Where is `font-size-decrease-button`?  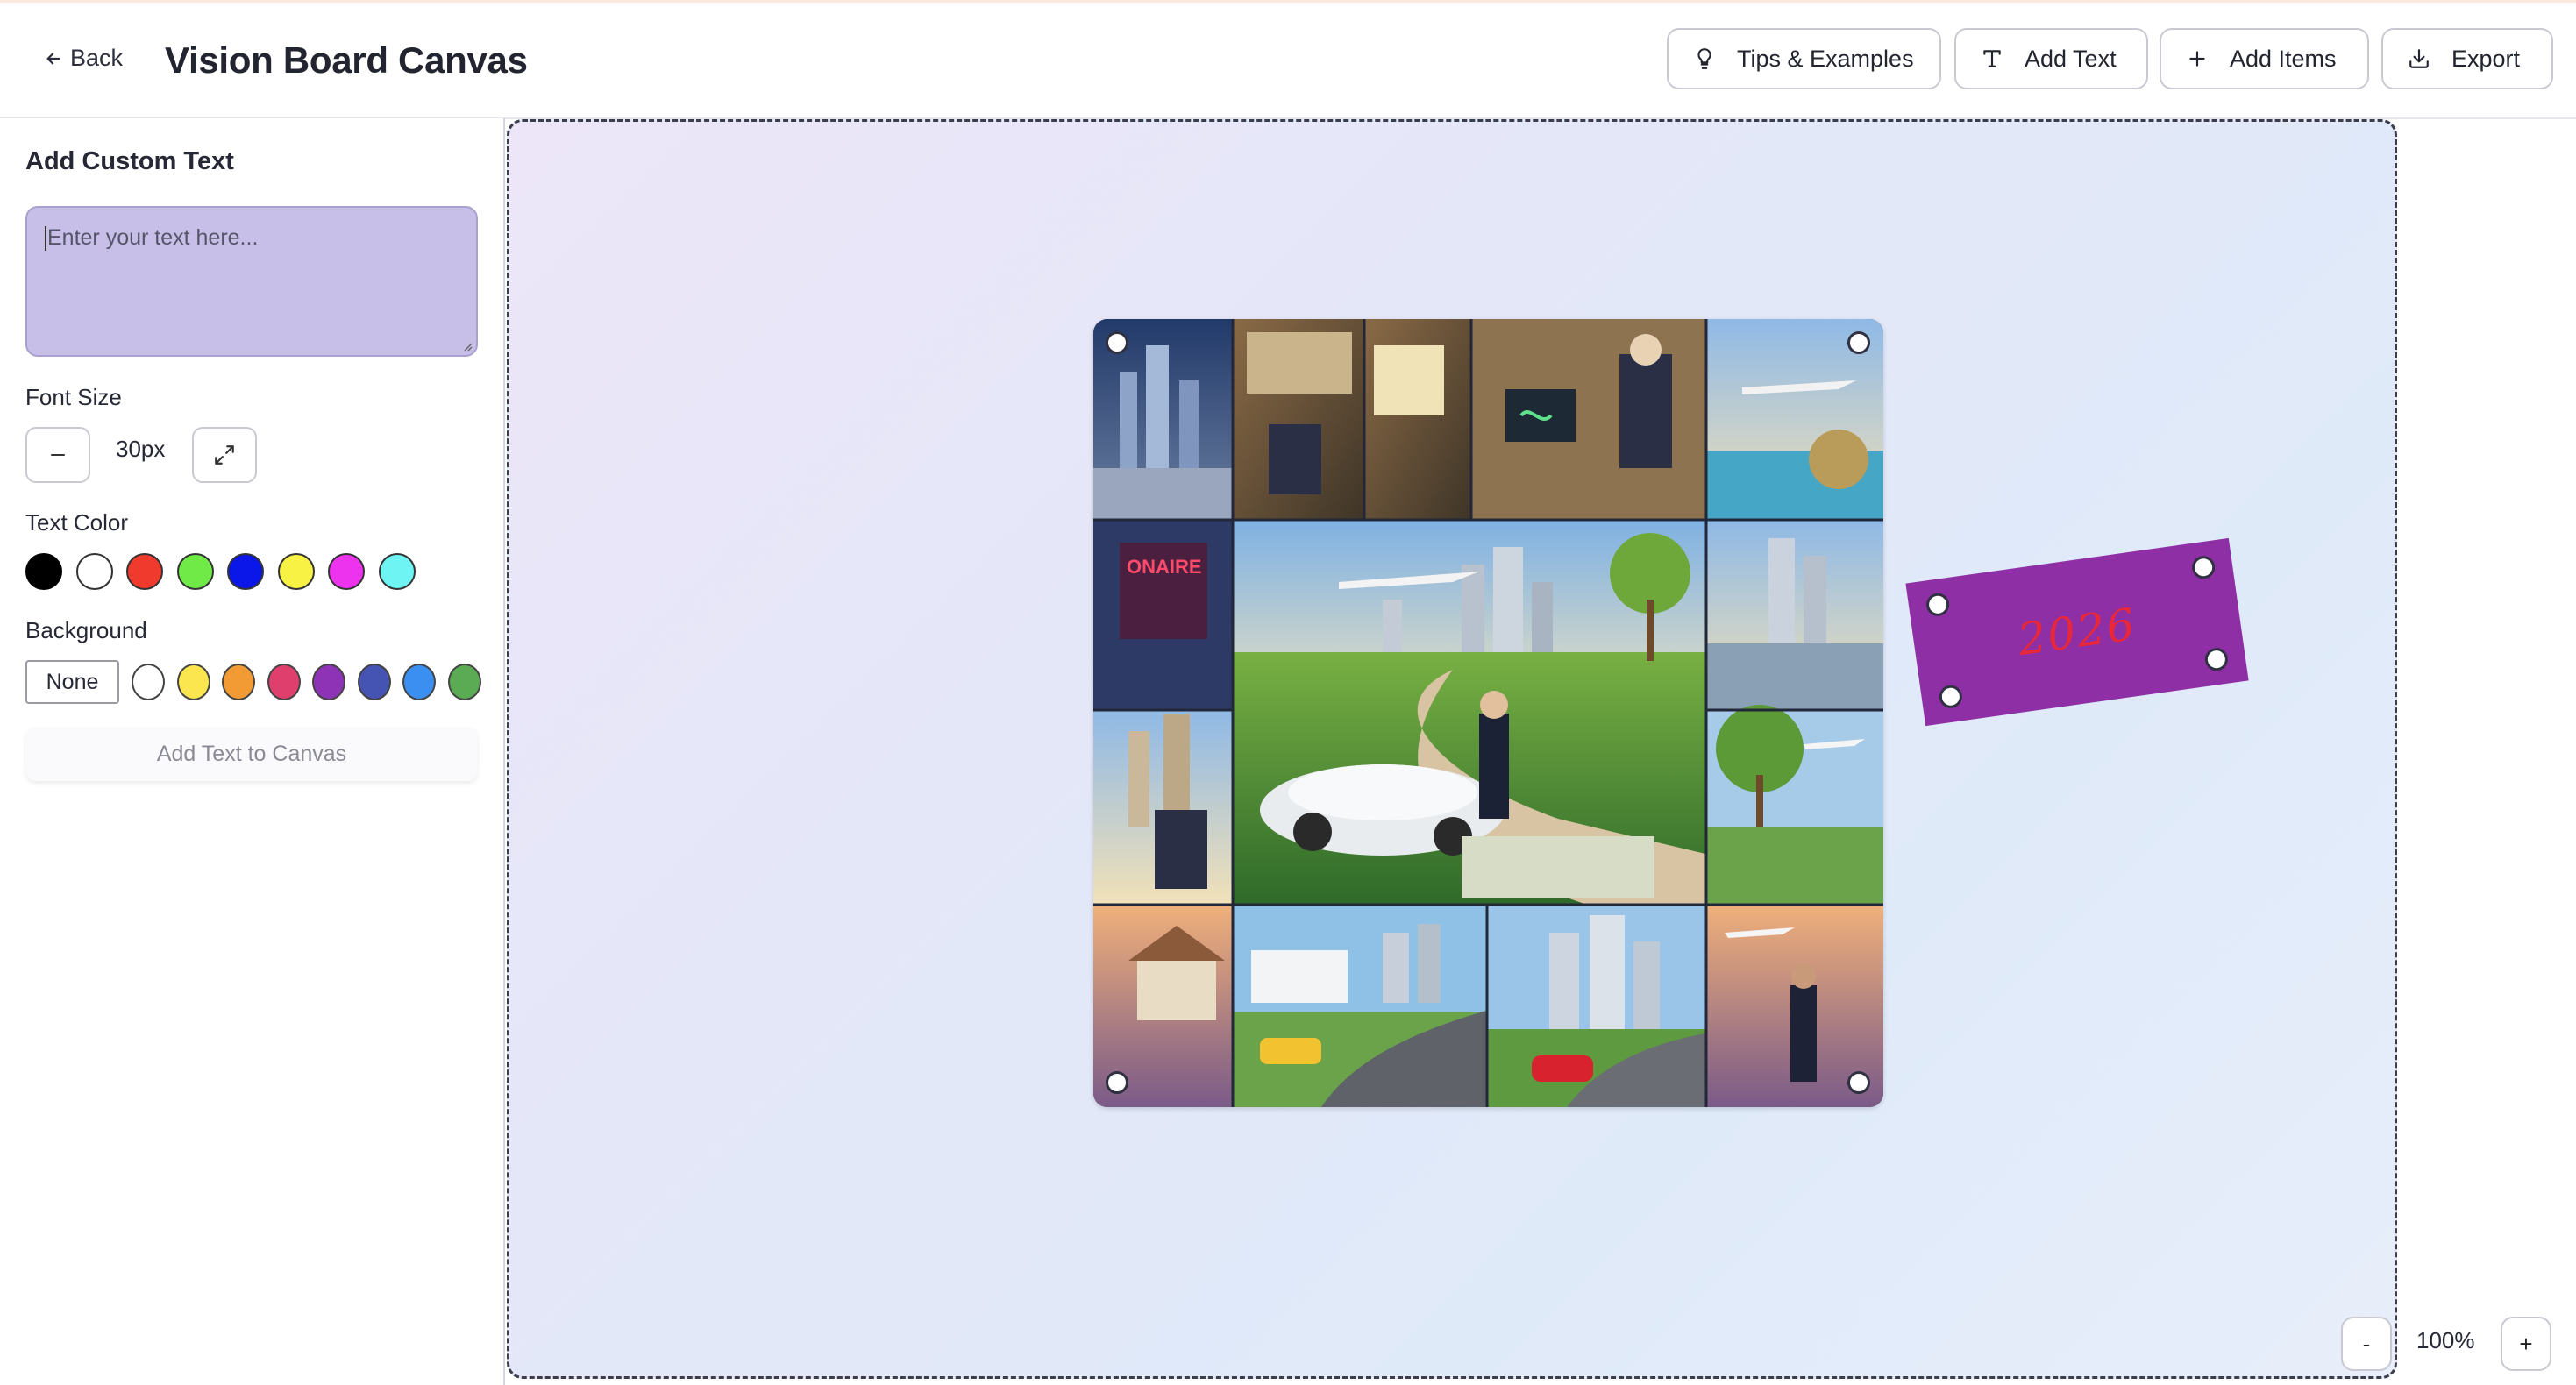
font-size-decrease-button is located at coordinates (57, 455).